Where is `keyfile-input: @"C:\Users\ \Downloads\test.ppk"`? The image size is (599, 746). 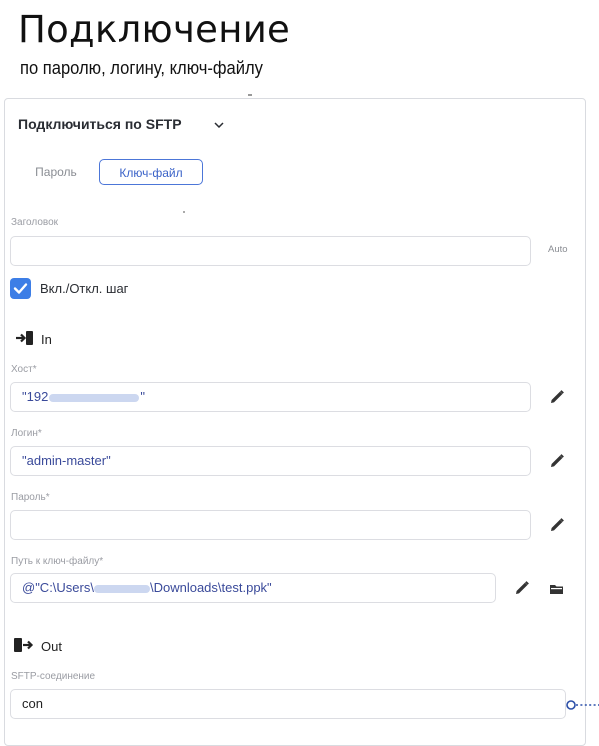
keyfile-input: @"C:\Users\ \Downloads\test.ppk" is located at coordinates (253, 588).